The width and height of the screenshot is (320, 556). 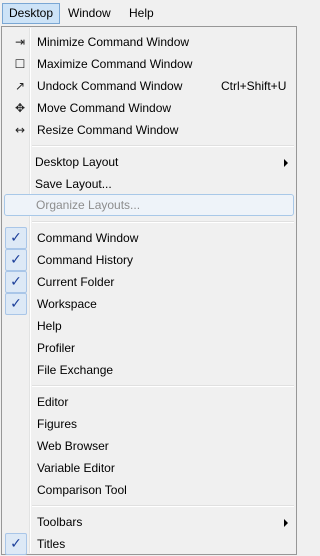 What do you see at coordinates (89, 13) in the screenshot?
I see `menu-window: Window` at bounding box center [89, 13].